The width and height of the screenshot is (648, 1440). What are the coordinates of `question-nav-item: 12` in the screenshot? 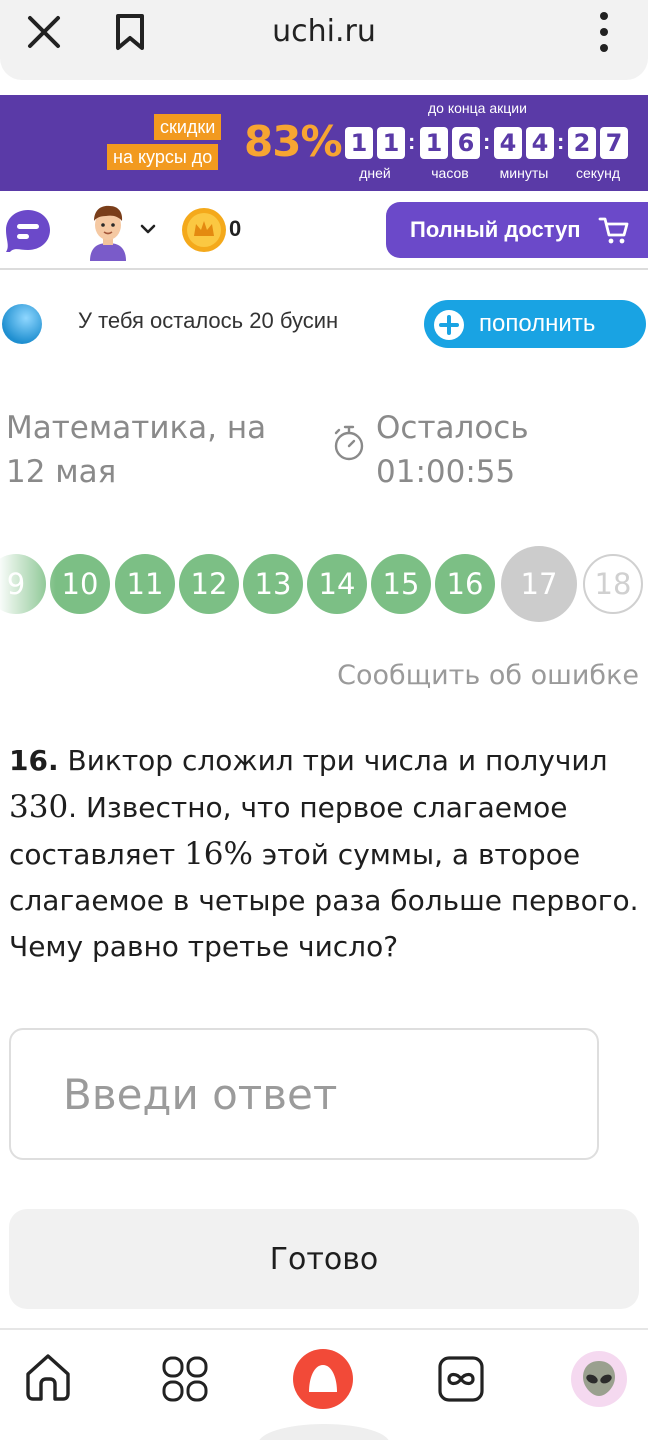 It's located at (209, 584).